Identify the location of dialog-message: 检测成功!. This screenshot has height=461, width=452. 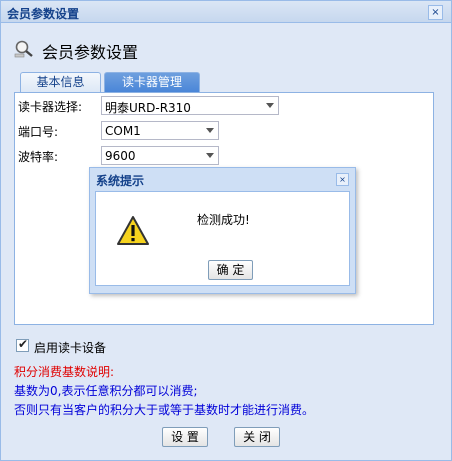
(223, 220).